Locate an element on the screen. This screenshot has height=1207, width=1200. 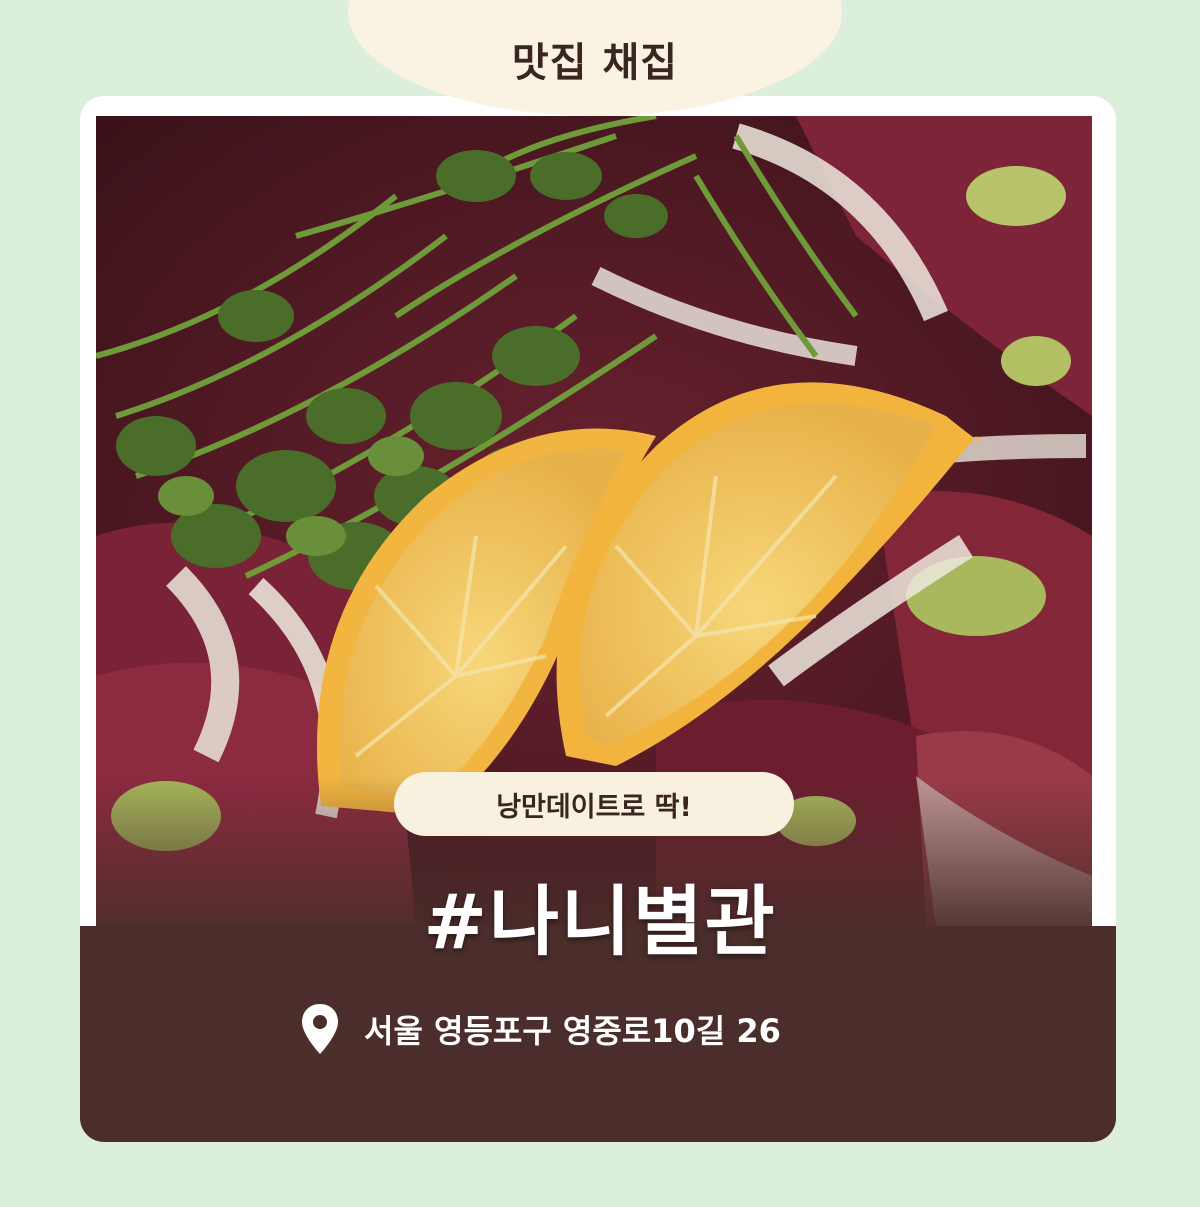
address-row: 서울 영등포구 영중로10길 26 is located at coordinates (540, 1029).